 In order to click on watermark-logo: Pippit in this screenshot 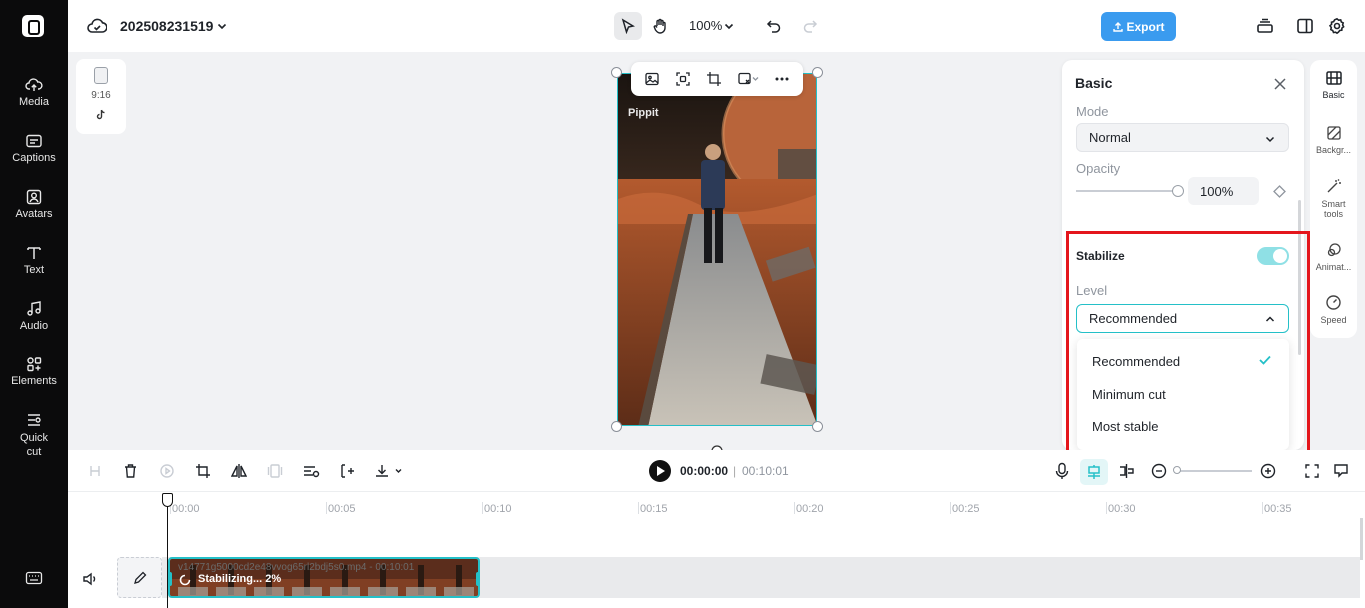, I will do `click(643, 113)`.